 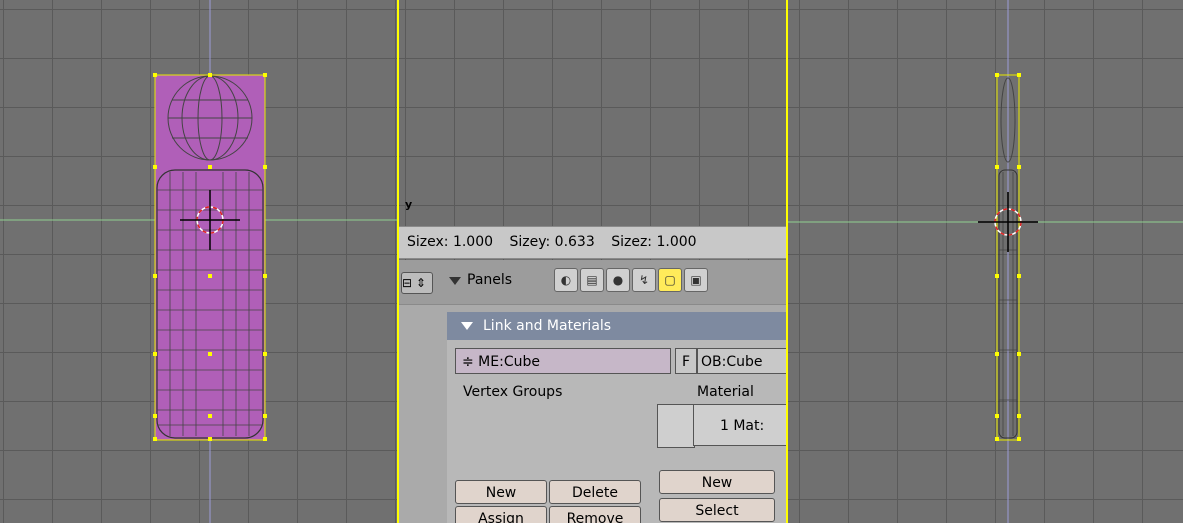 What do you see at coordinates (741, 361) in the screenshot?
I see `object-name-field: OB:Cube` at bounding box center [741, 361].